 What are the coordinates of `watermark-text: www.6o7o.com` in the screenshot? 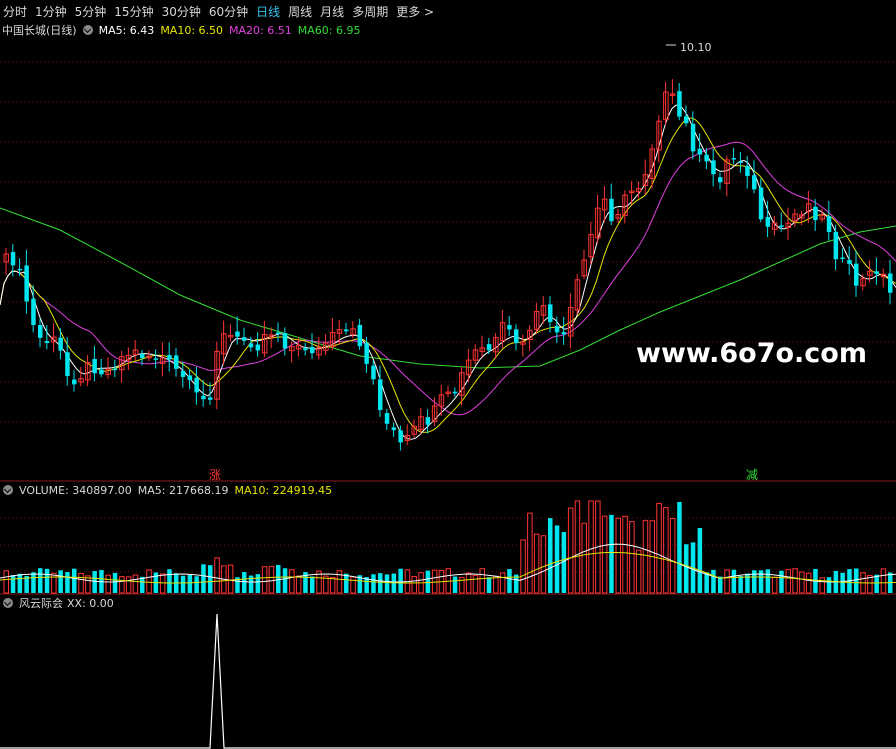 It's located at (751, 353).